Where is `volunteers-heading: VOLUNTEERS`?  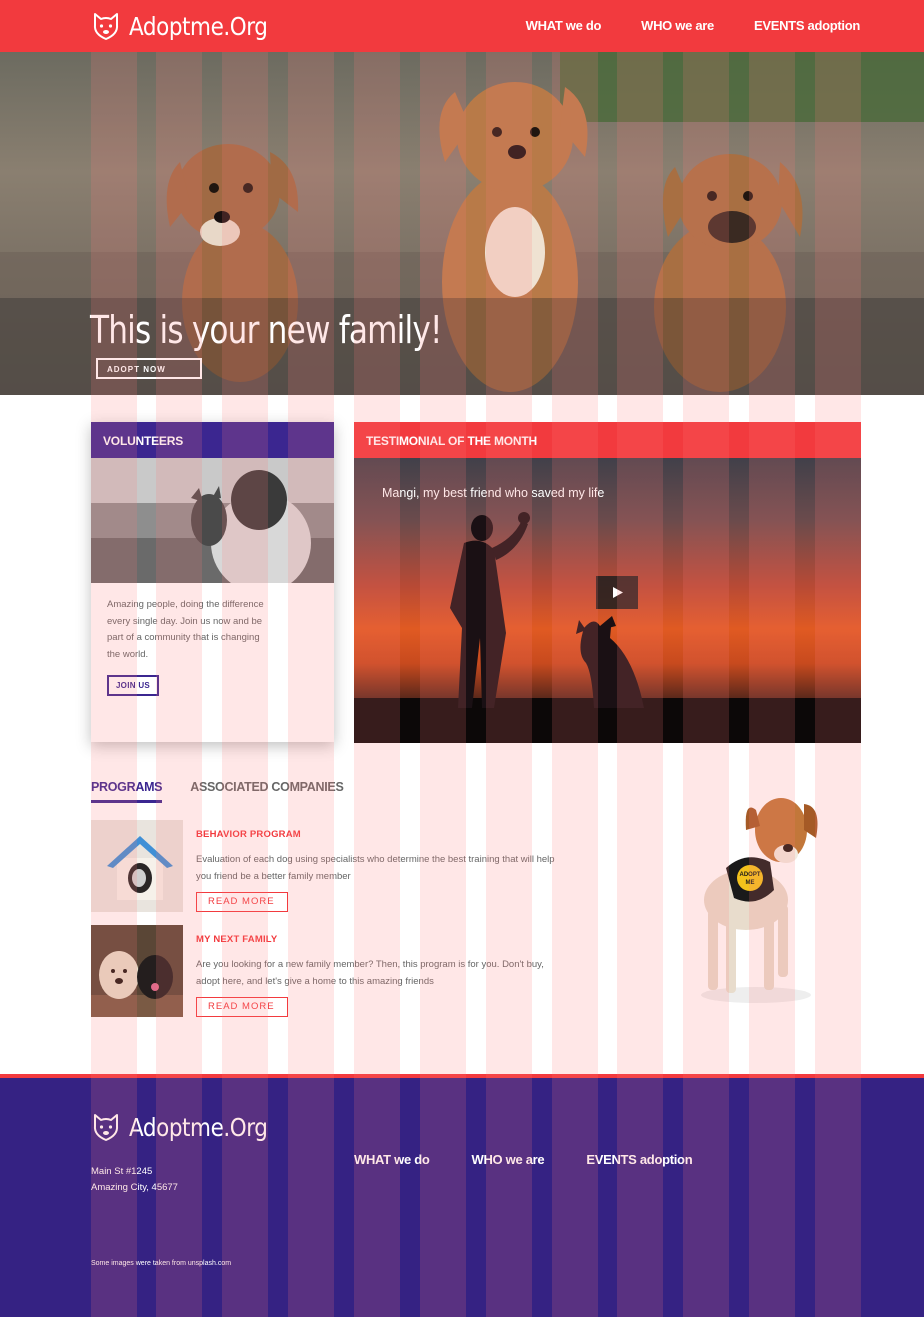 volunteers-heading: VOLUNTEERS is located at coordinates (212, 440).